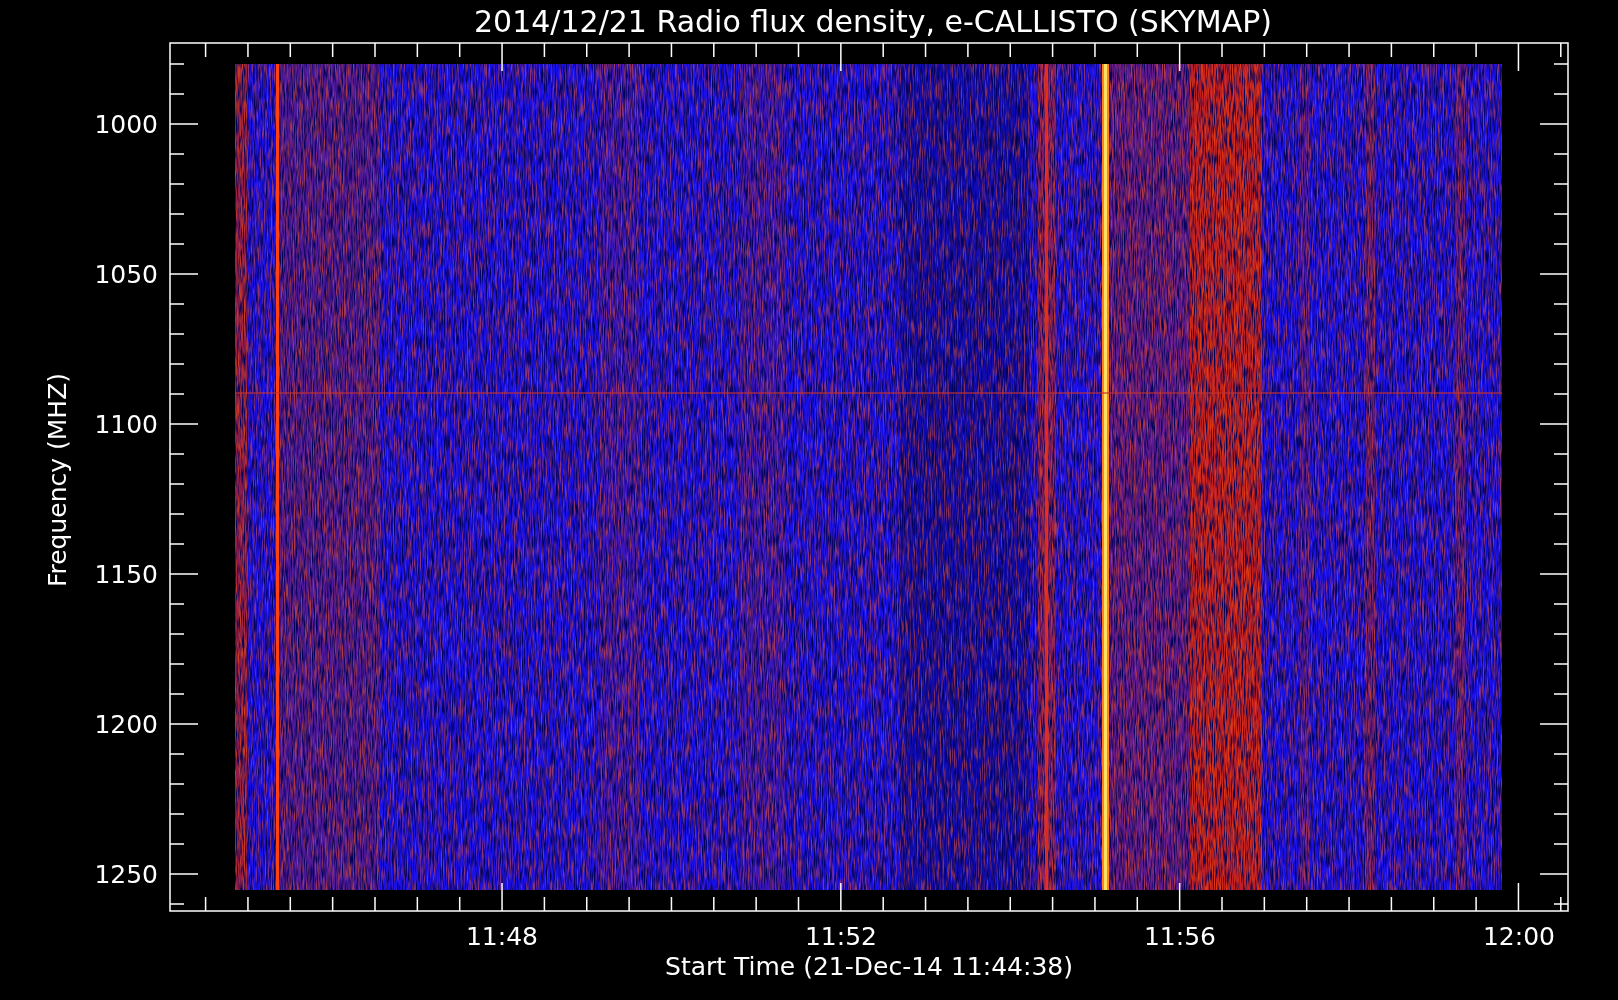 This screenshot has width=1618, height=1000. I want to click on x-axis-label: Start Time (21-Dec-14 11:44:38), so click(869, 966).